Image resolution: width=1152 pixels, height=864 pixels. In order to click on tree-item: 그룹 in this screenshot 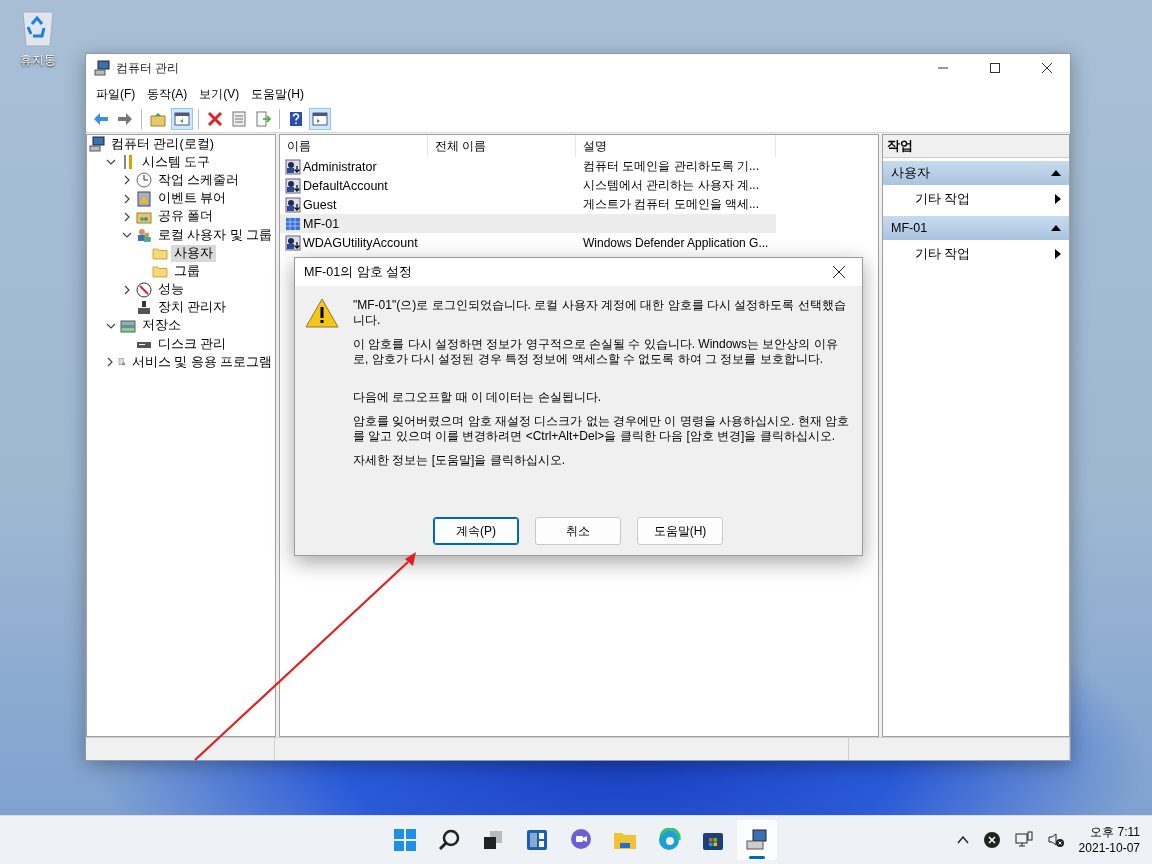, I will do `click(187, 271)`.